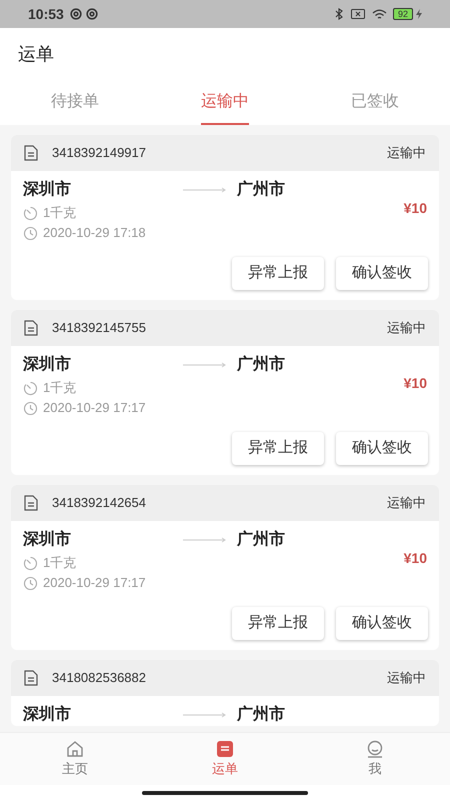  Describe the element at coordinates (99, 328) in the screenshot. I see `order-number: 3418392145755` at that location.